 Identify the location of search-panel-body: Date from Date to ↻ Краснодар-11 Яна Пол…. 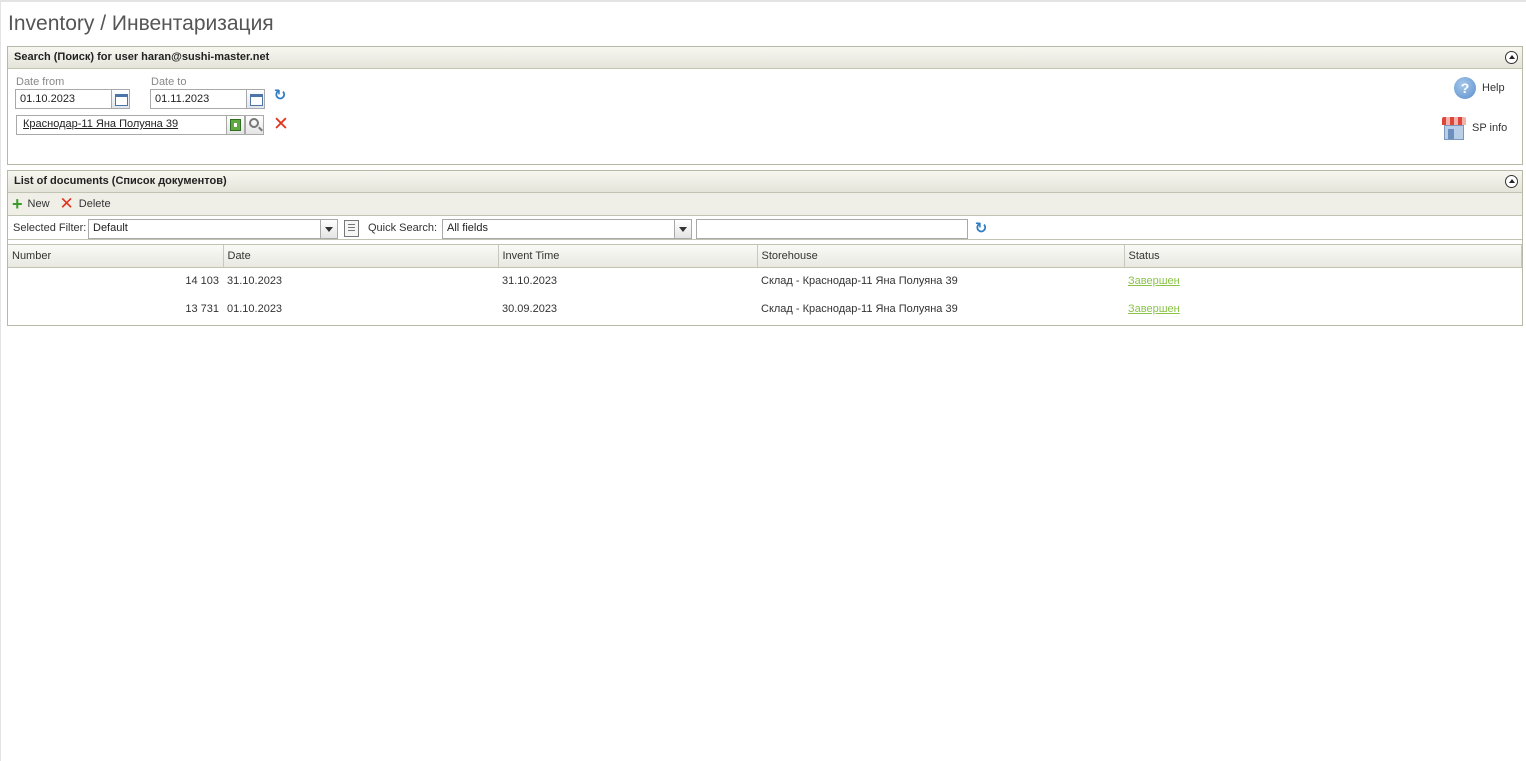
(765, 116).